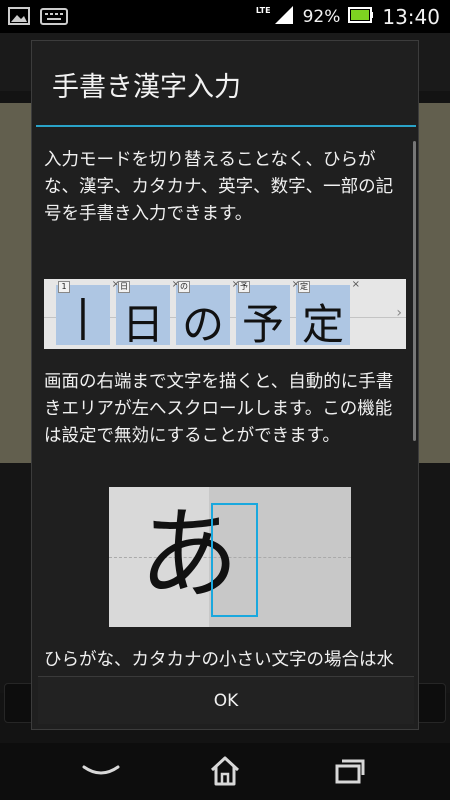 The height and width of the screenshot is (800, 450). I want to click on image-icon, so click(19, 18).